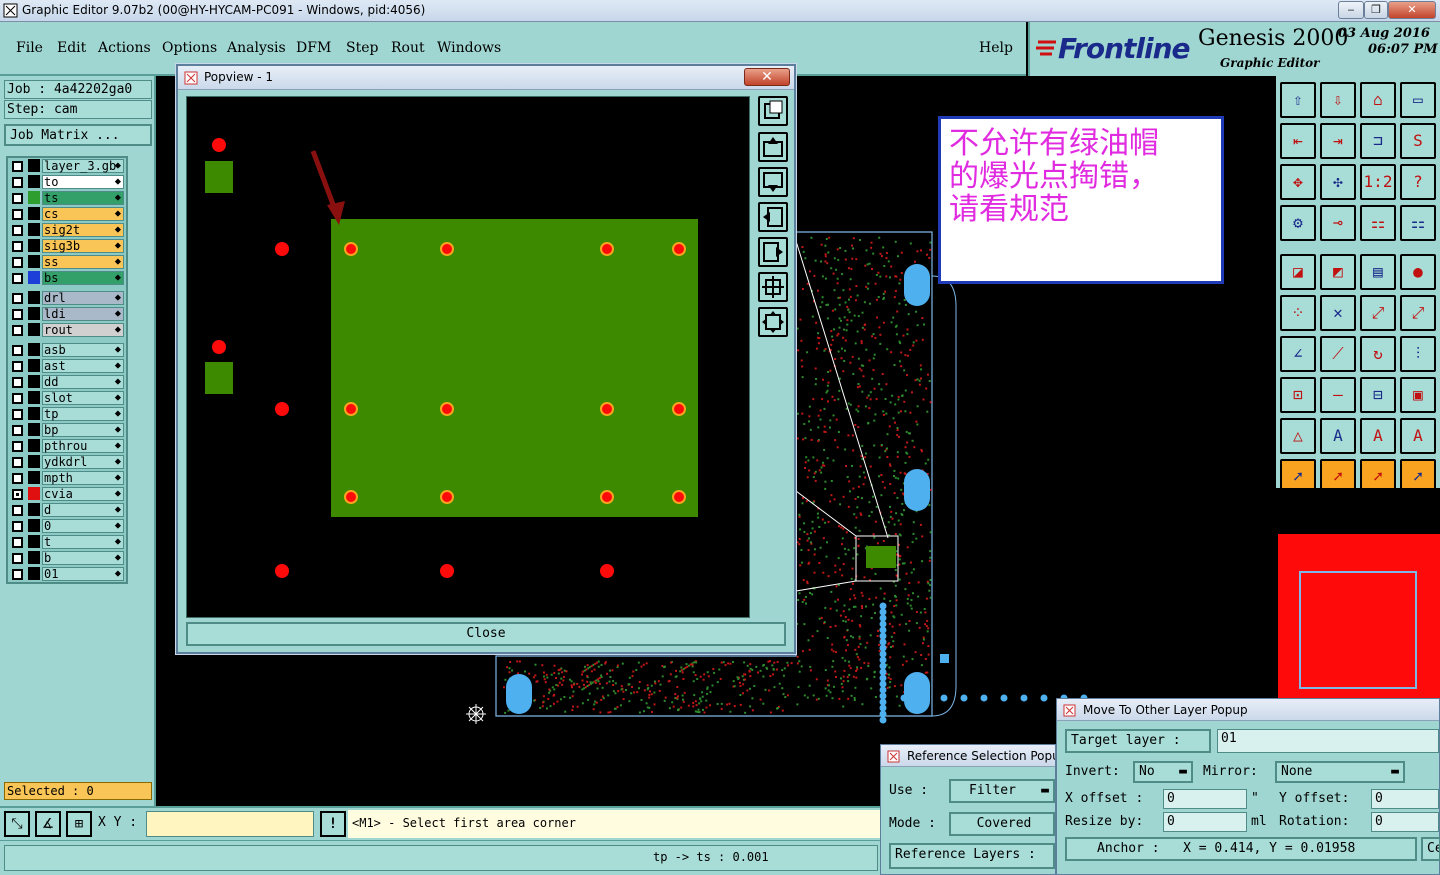 The height and width of the screenshot is (875, 1440). Describe the element at coordinates (83, 398) in the screenshot. I see `layer-name: slot ⬥` at that location.